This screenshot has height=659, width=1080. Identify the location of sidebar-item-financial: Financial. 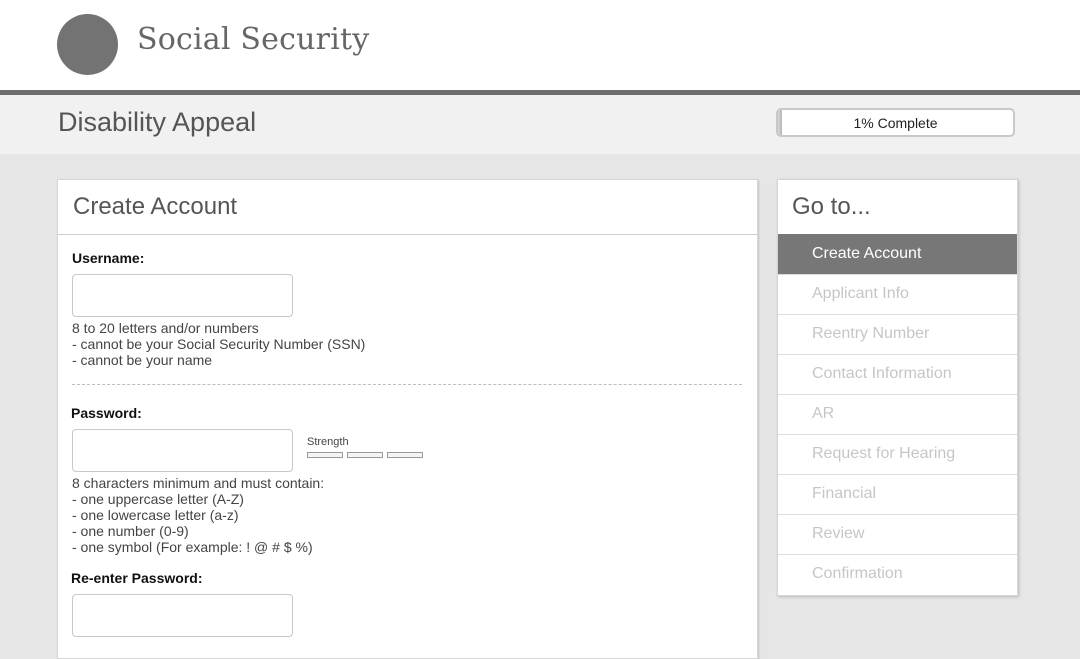
(897, 494).